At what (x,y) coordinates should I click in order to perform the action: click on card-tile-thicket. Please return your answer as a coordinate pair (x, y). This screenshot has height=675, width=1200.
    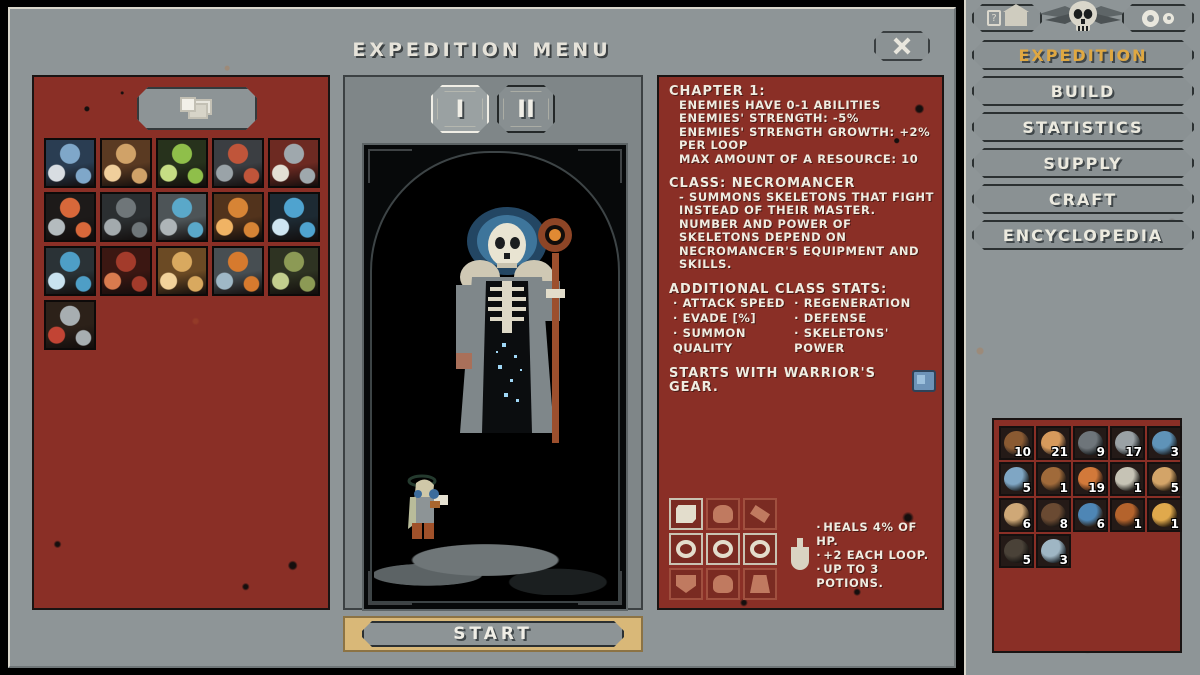
    Looking at the image, I should click on (294, 271).